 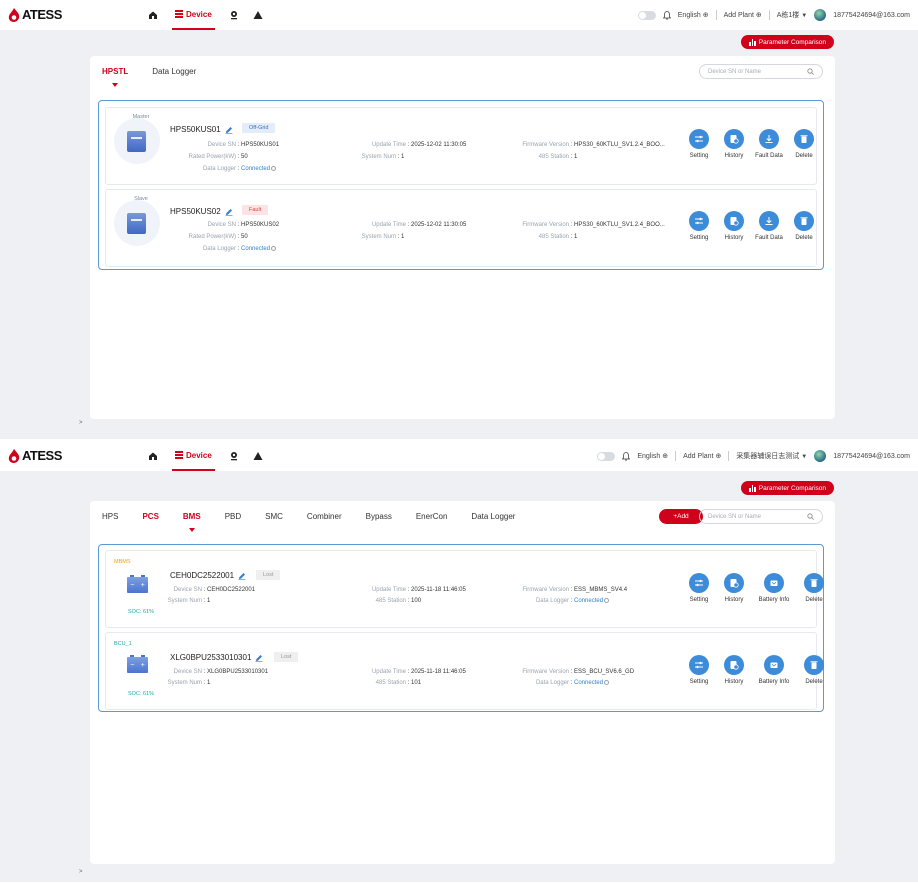 I want to click on tab-bypass: Bypass, so click(x=379, y=516).